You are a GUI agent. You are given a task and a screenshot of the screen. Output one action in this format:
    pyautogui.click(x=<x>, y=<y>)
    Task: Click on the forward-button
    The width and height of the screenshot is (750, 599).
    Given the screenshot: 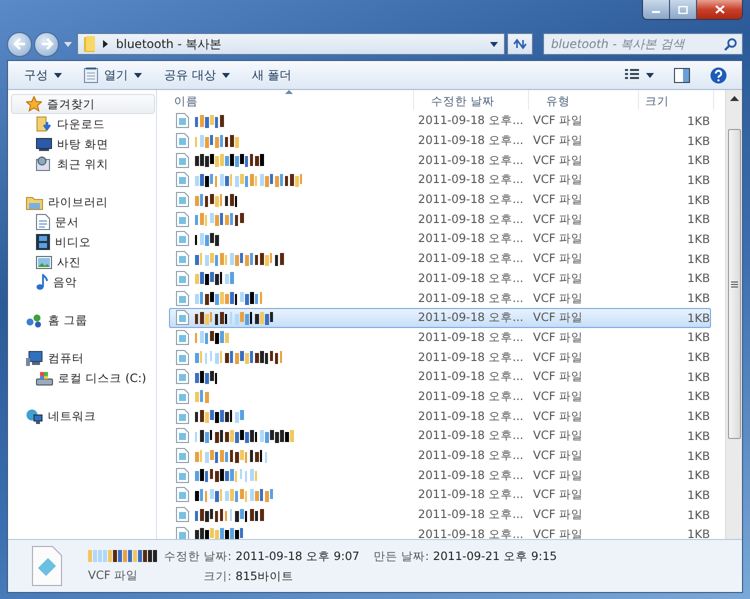 What is the action you would take?
    pyautogui.click(x=46, y=44)
    